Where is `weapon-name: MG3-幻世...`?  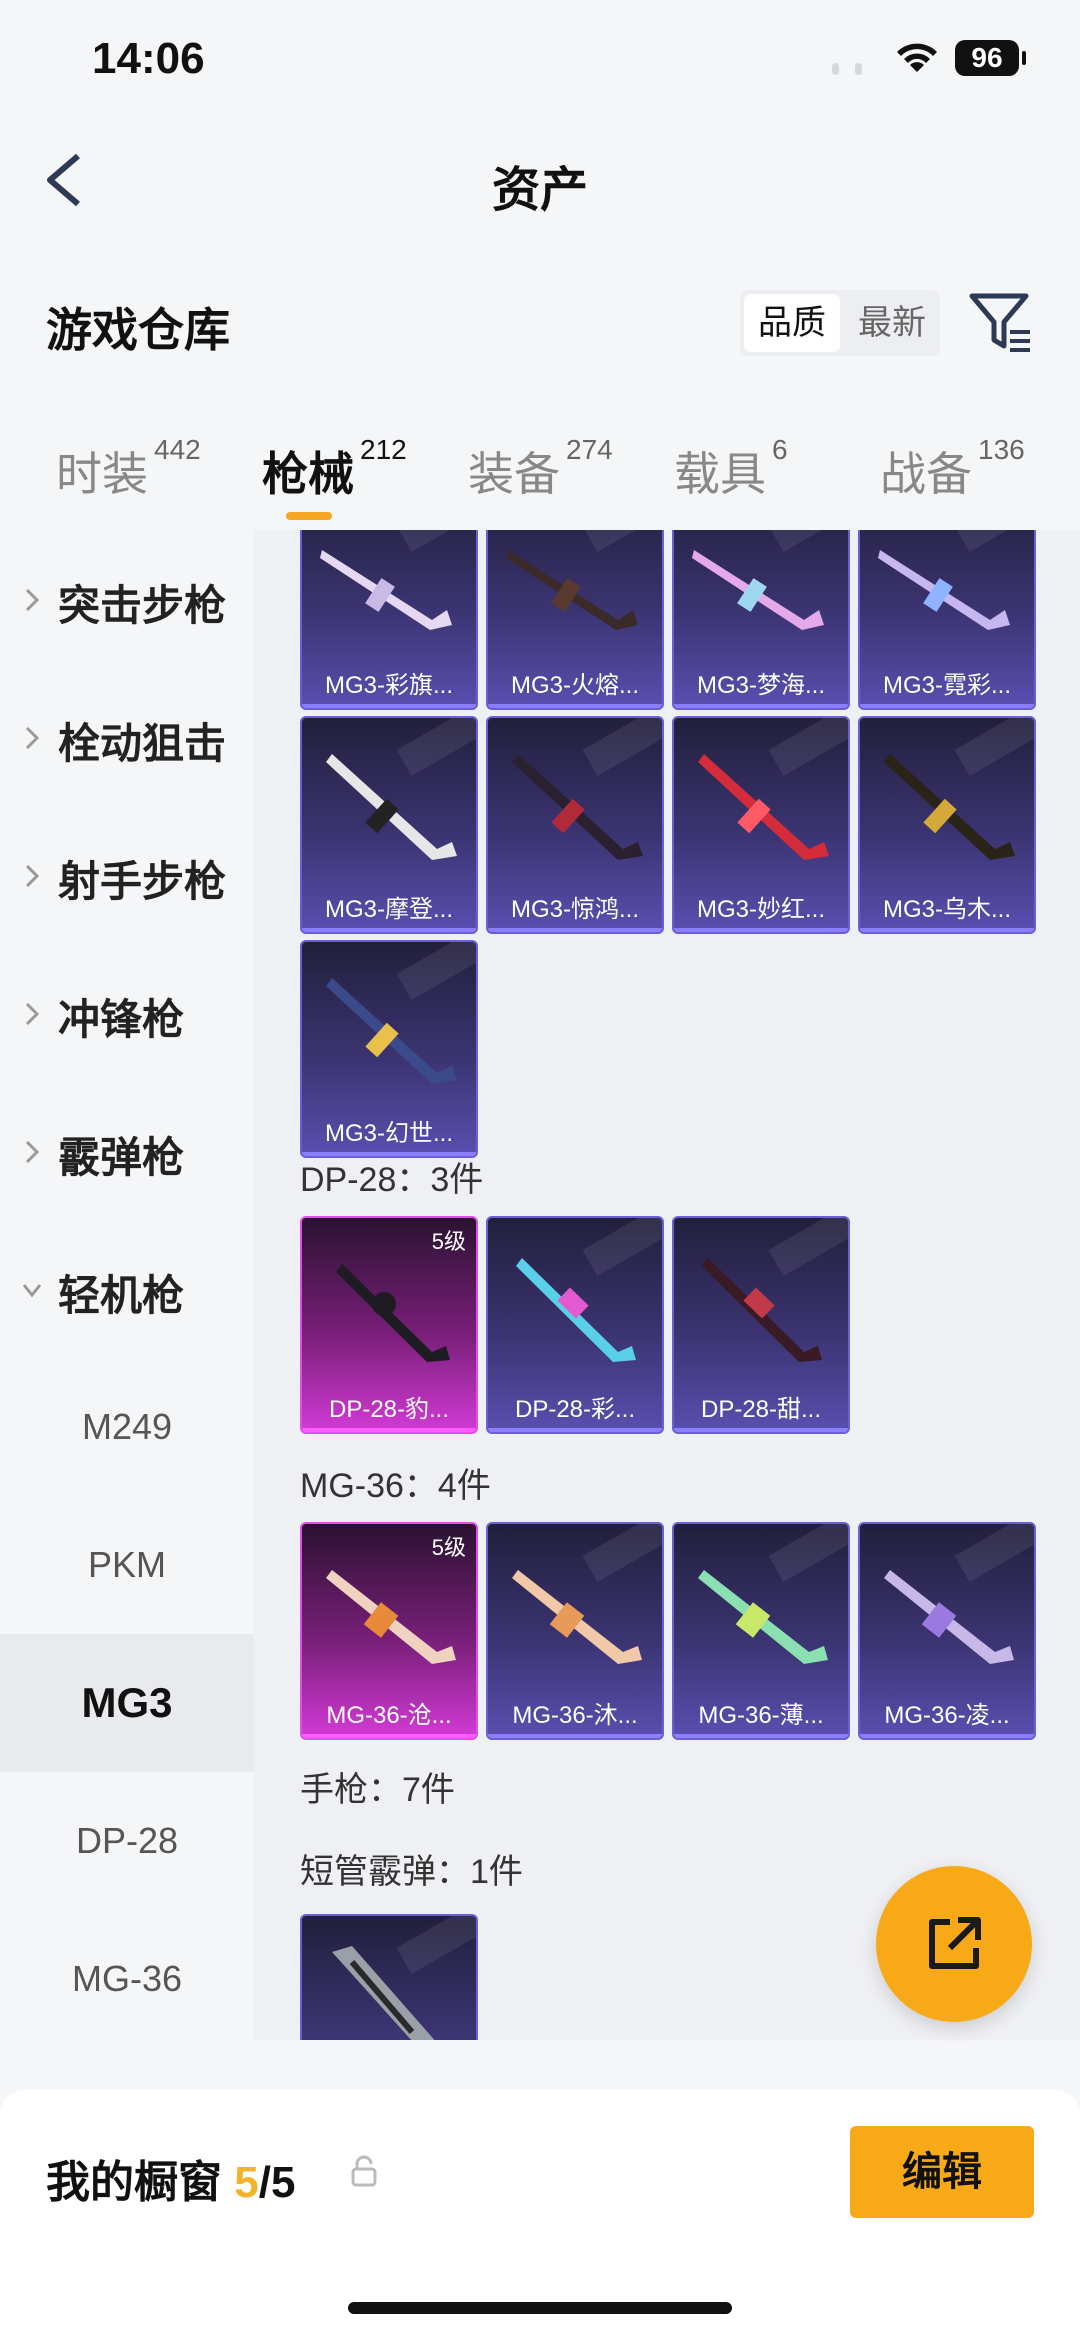
weapon-name: MG3-幻世... is located at coordinates (388, 1133).